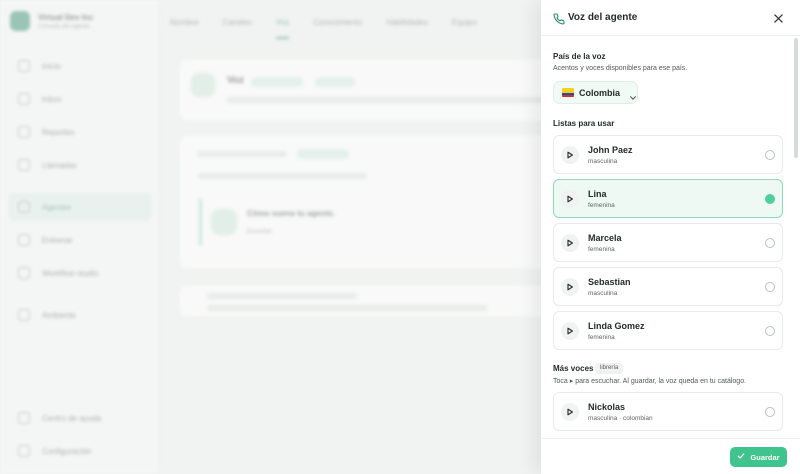 Image resolution: width=800 pixels, height=474 pixels. What do you see at coordinates (579, 56) in the screenshot?
I see `country-section-title: País de la voz` at bounding box center [579, 56].